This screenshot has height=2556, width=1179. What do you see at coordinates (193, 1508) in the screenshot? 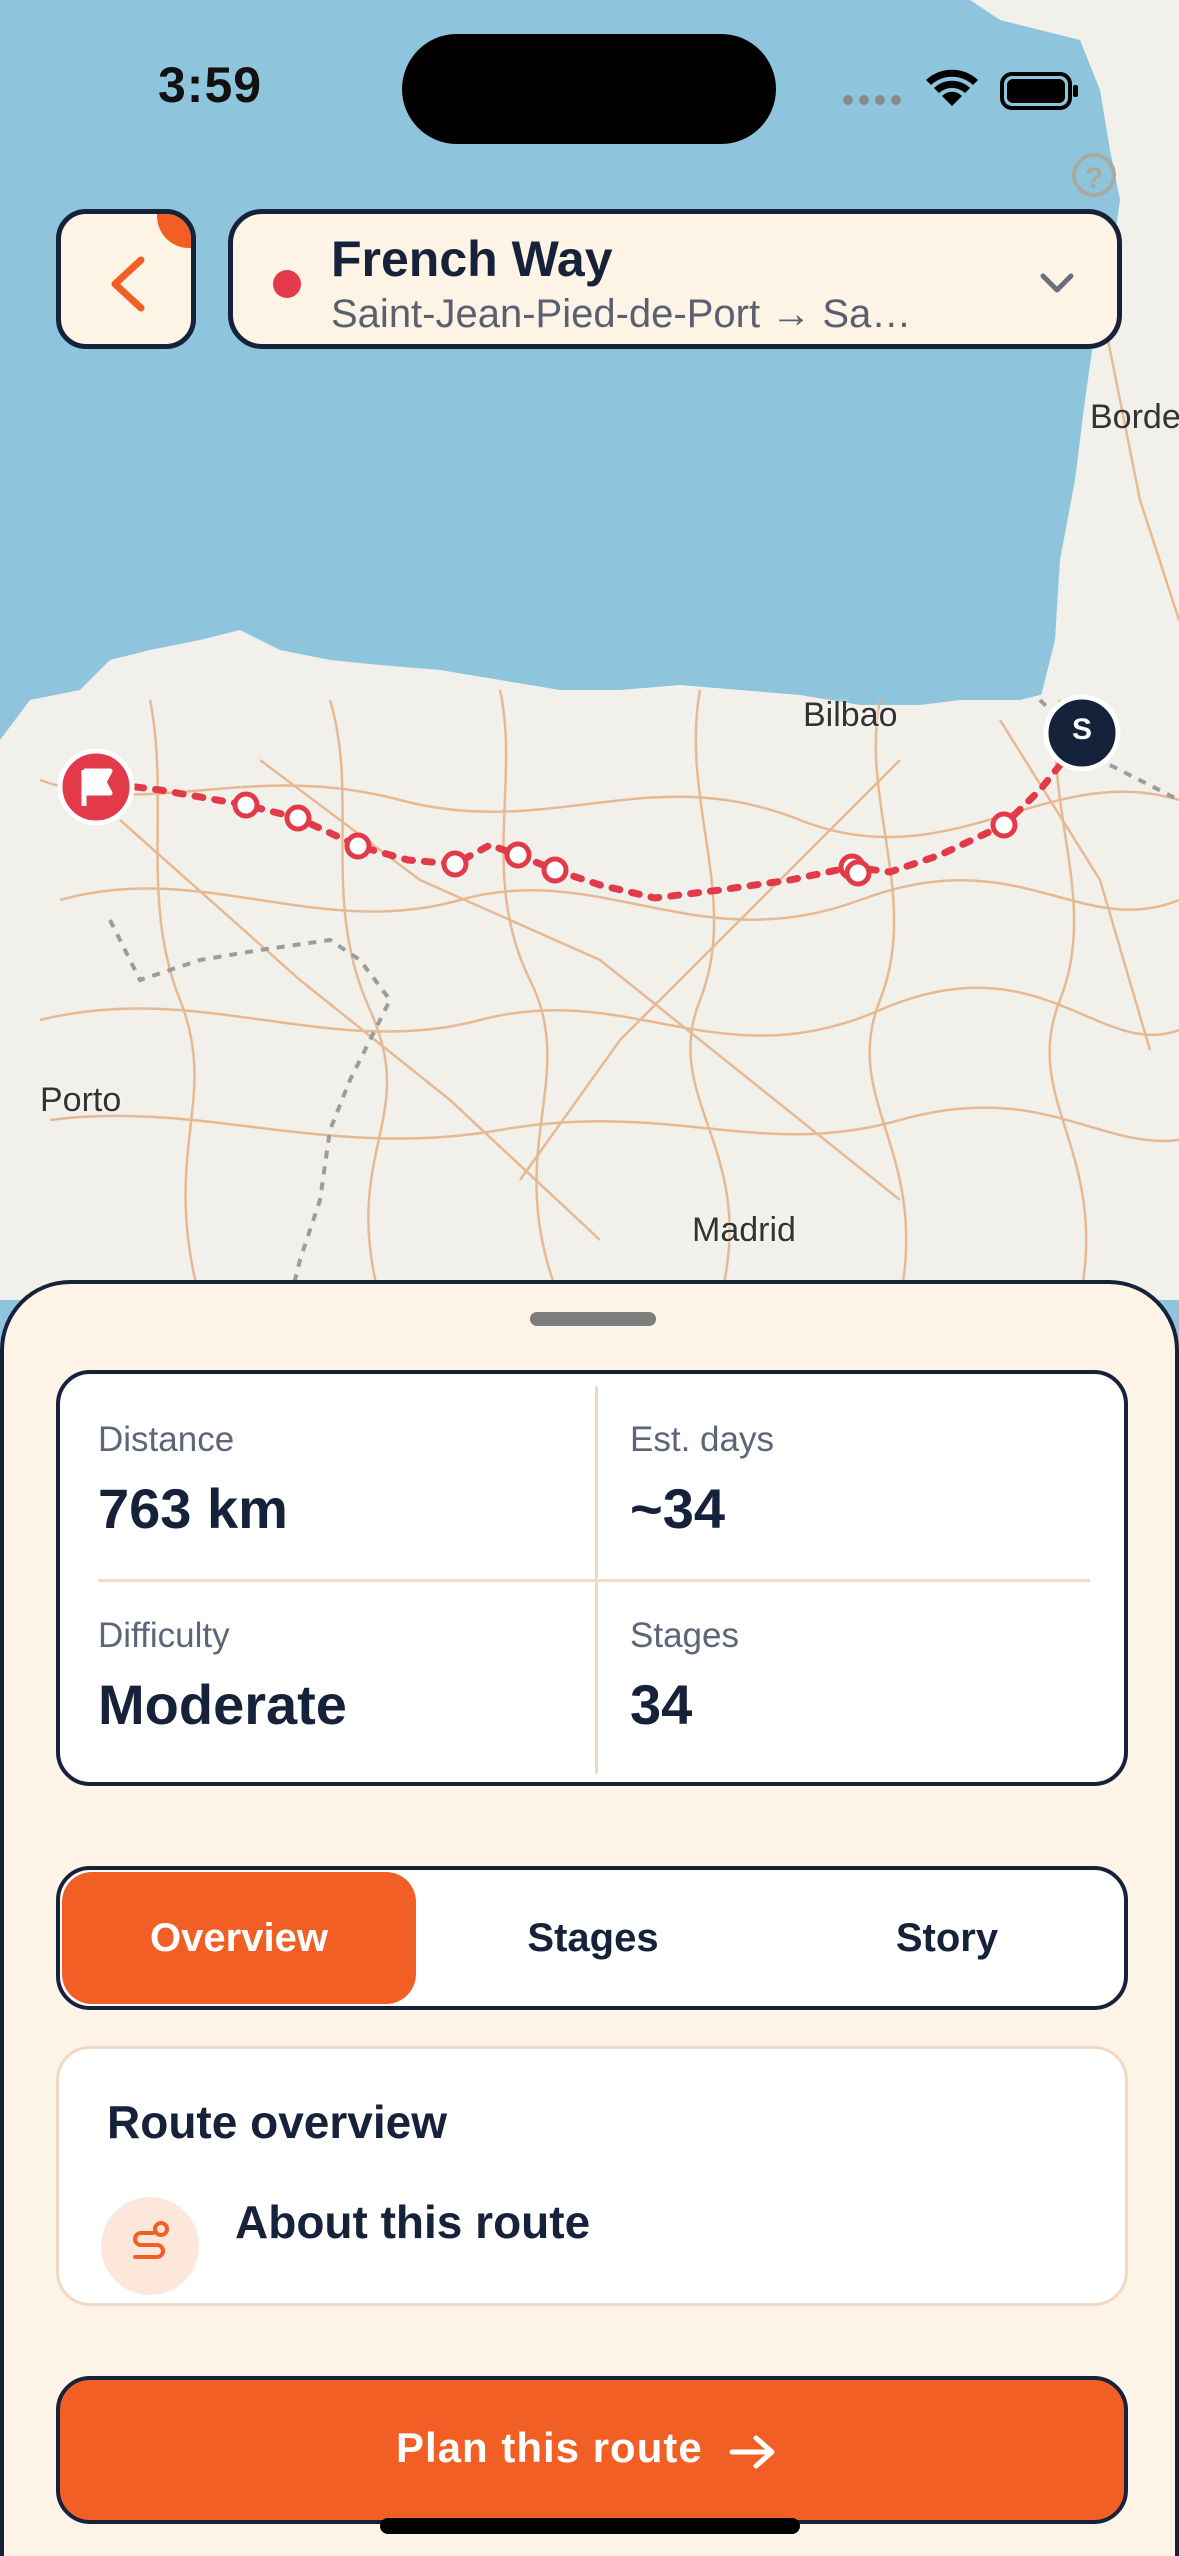
I see `stat-distance-value: 763 km` at bounding box center [193, 1508].